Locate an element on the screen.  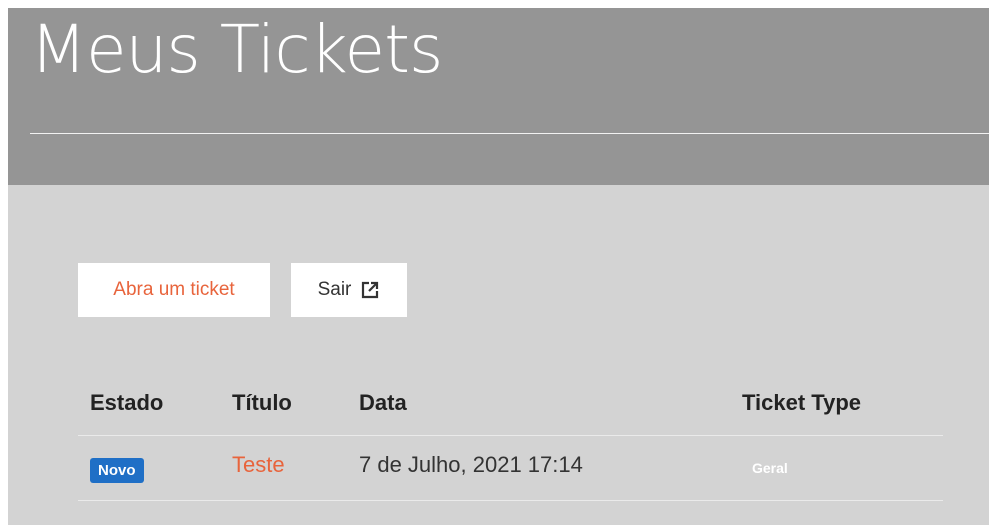
column-header-status: Estado is located at coordinates (126, 403).